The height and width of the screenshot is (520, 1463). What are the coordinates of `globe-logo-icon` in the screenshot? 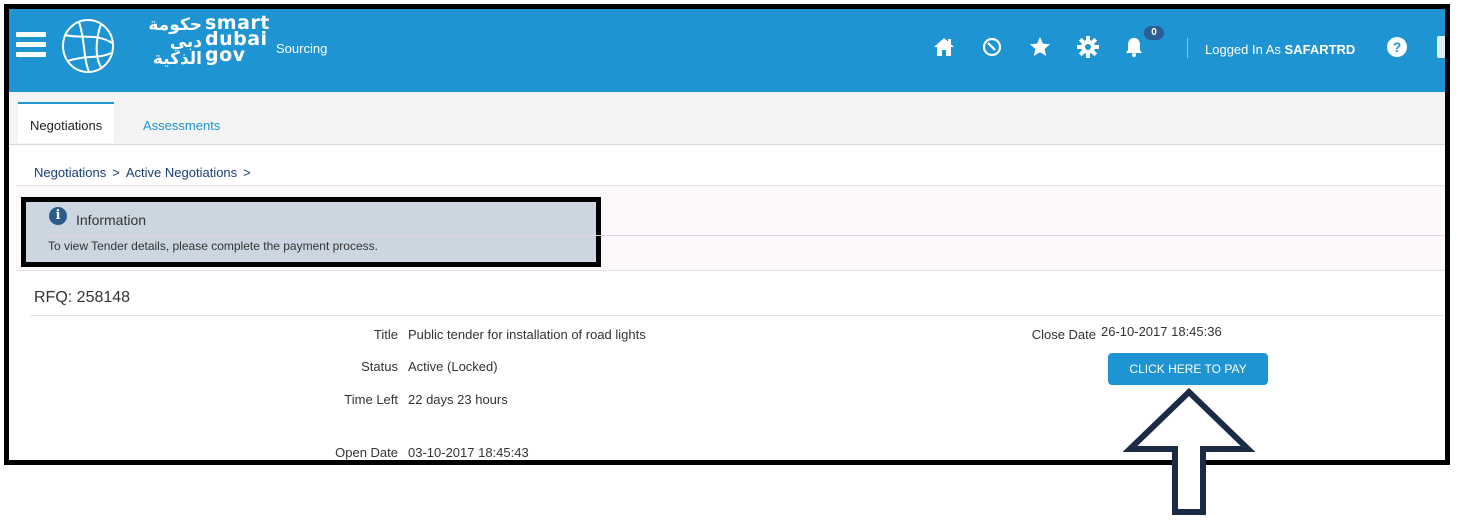 It's located at (89, 48).